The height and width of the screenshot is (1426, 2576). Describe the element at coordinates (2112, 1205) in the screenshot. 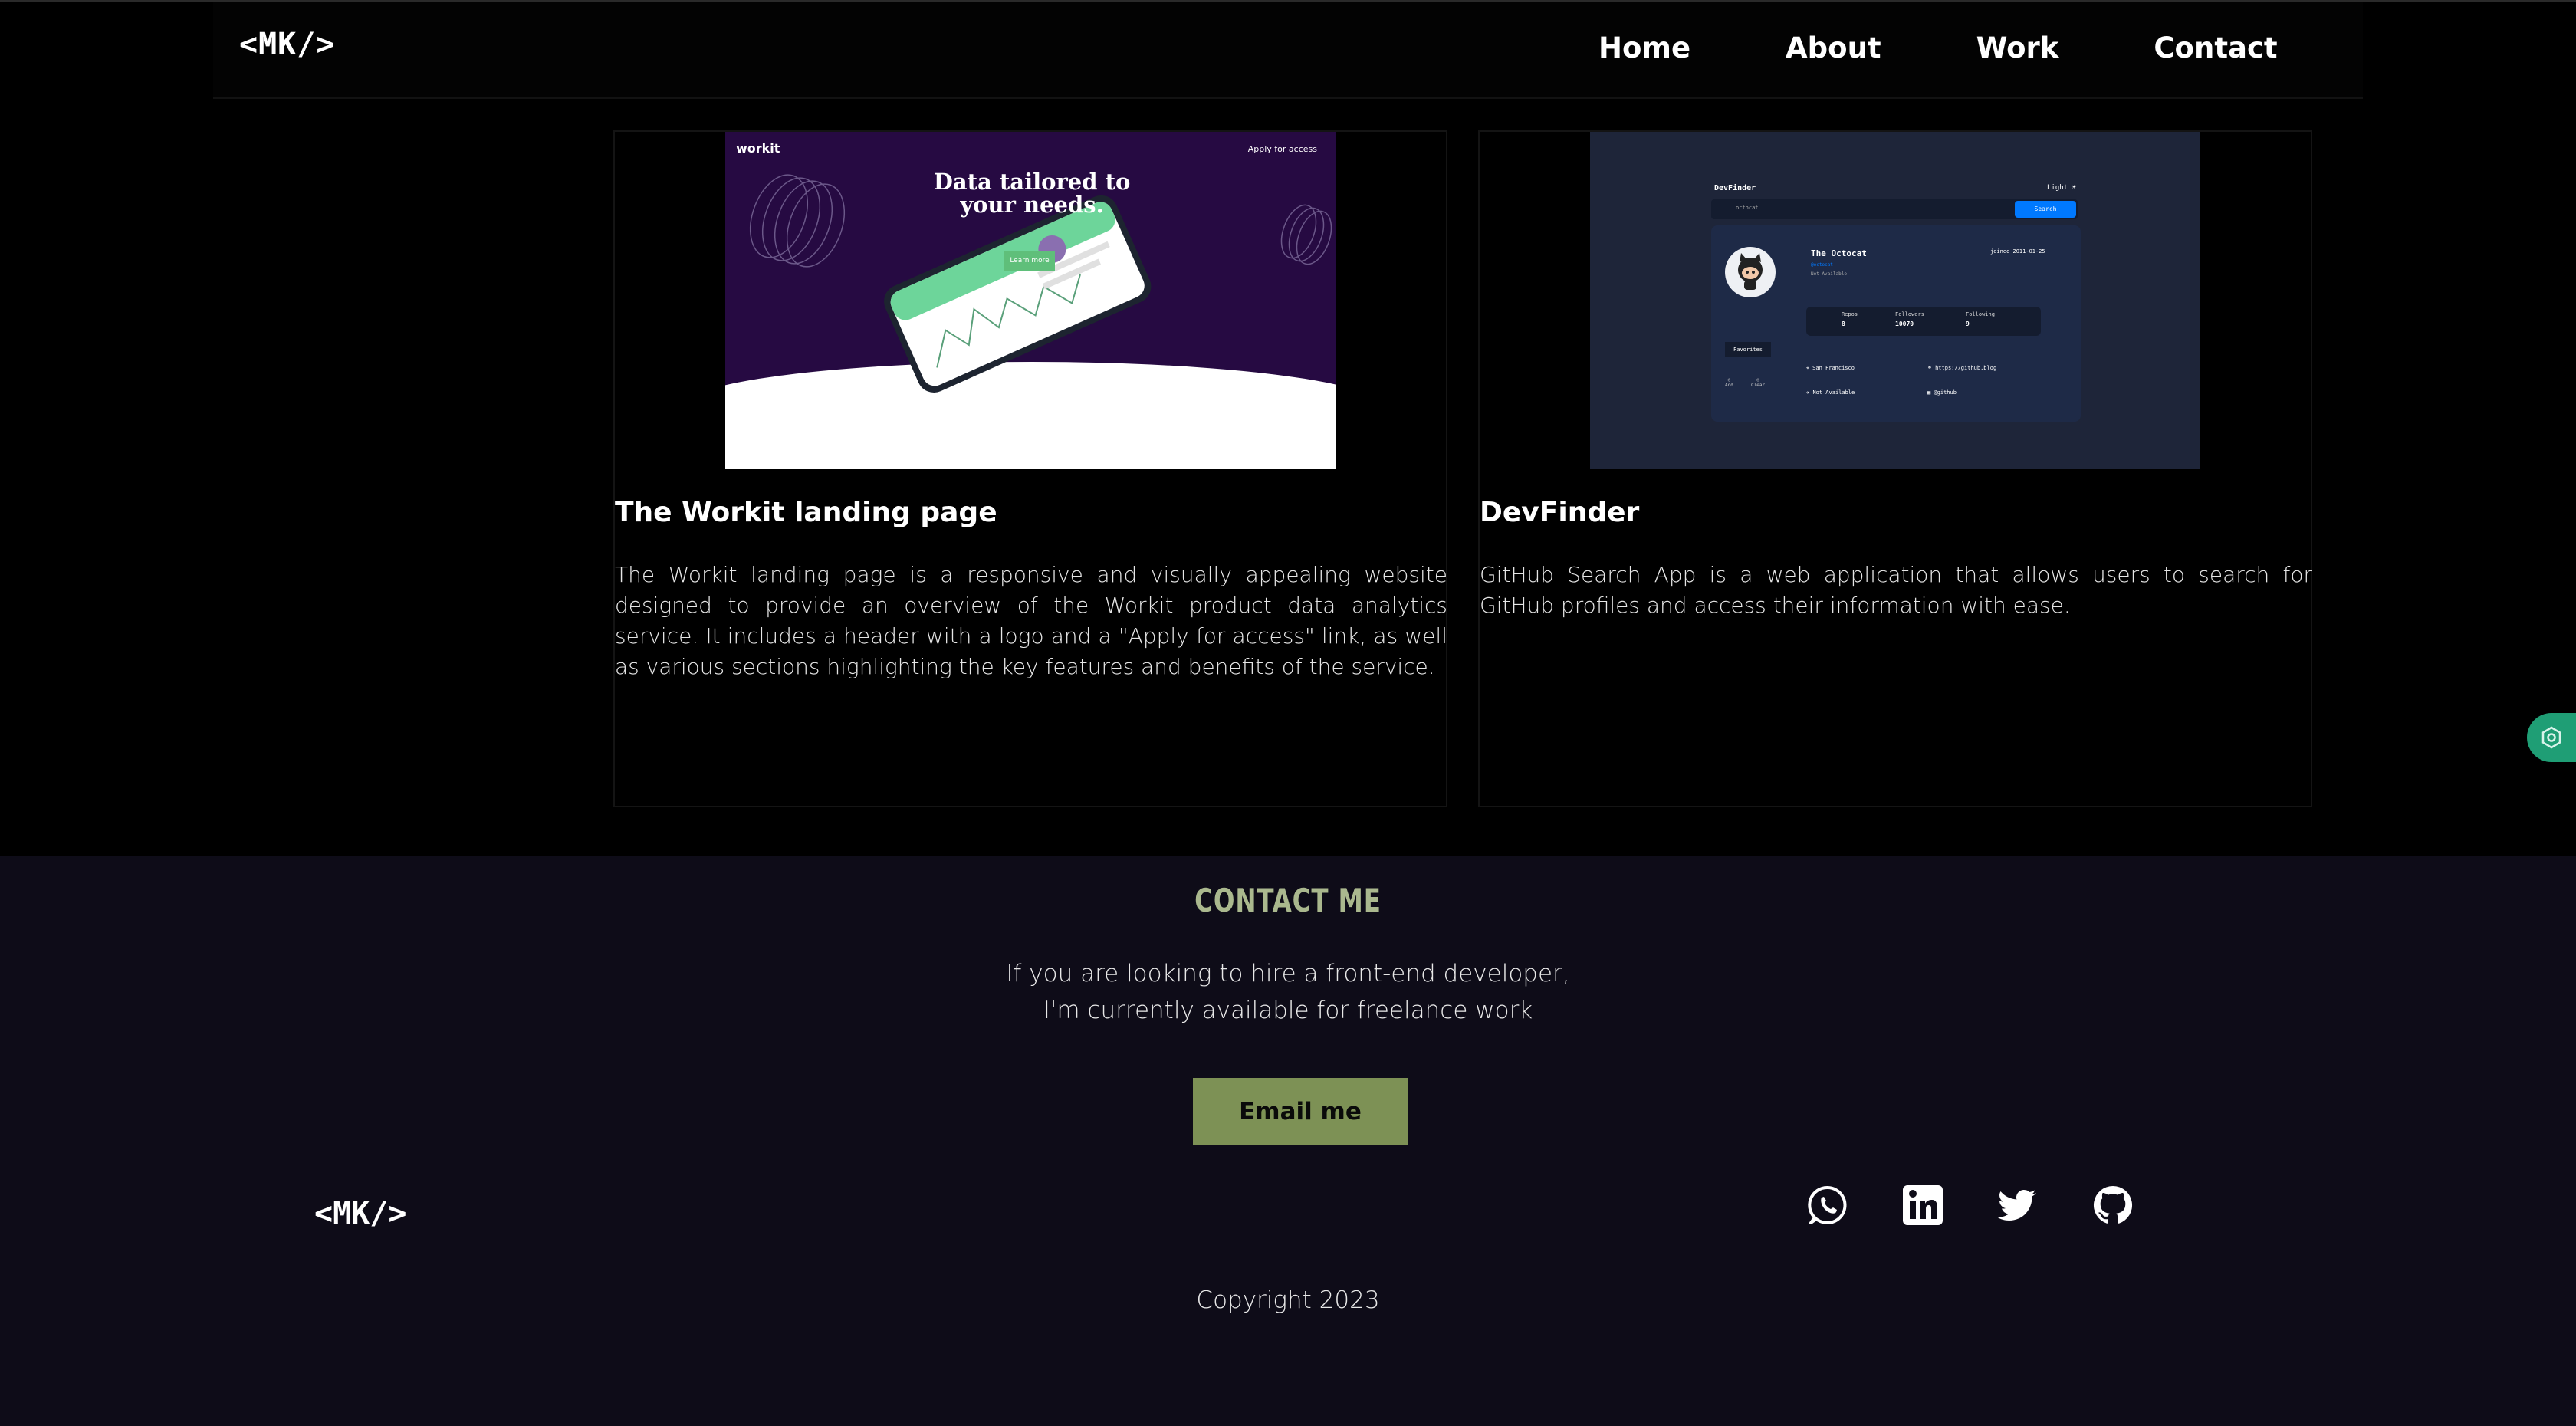

I see `github-icon` at that location.